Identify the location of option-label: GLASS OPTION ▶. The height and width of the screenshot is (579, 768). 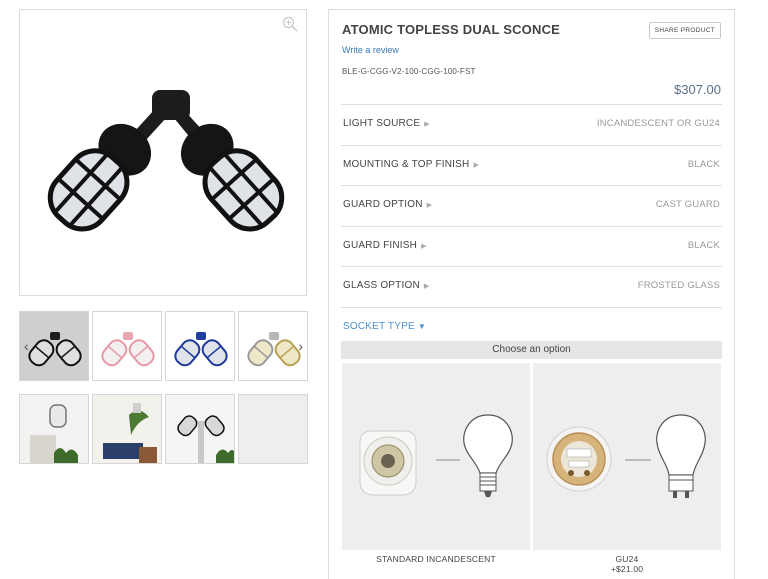
(386, 285).